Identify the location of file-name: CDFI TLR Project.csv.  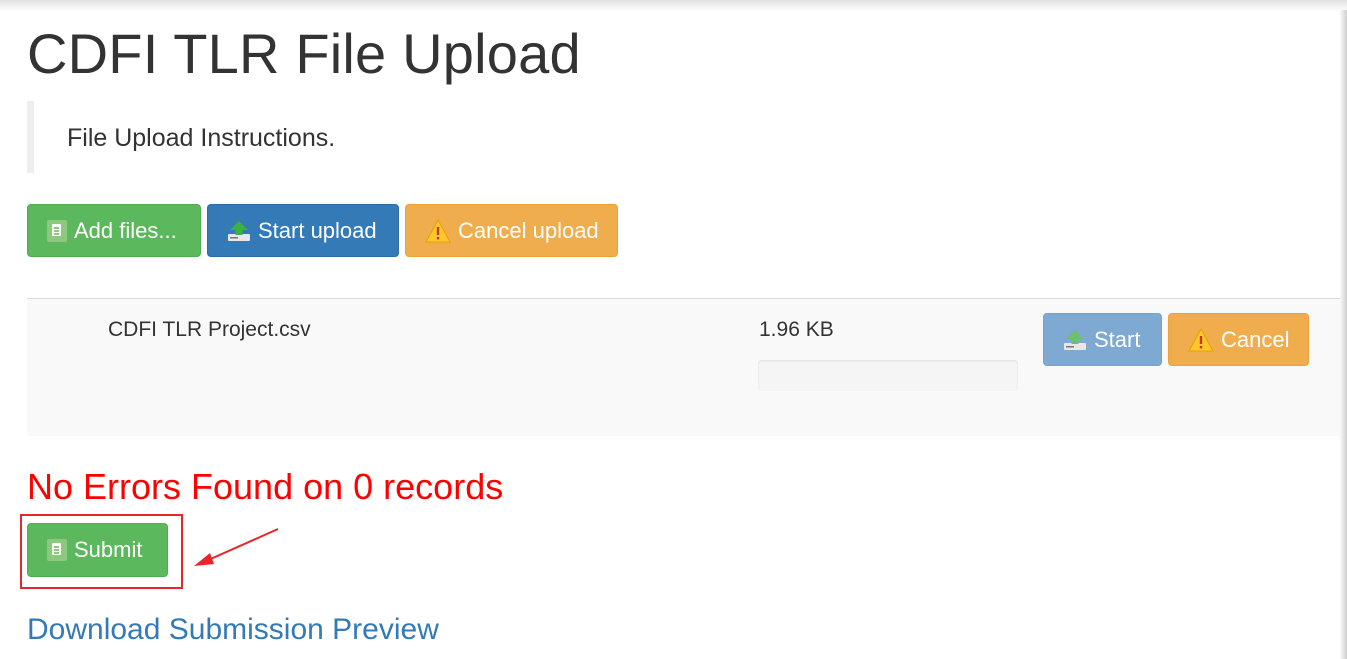
(209, 329).